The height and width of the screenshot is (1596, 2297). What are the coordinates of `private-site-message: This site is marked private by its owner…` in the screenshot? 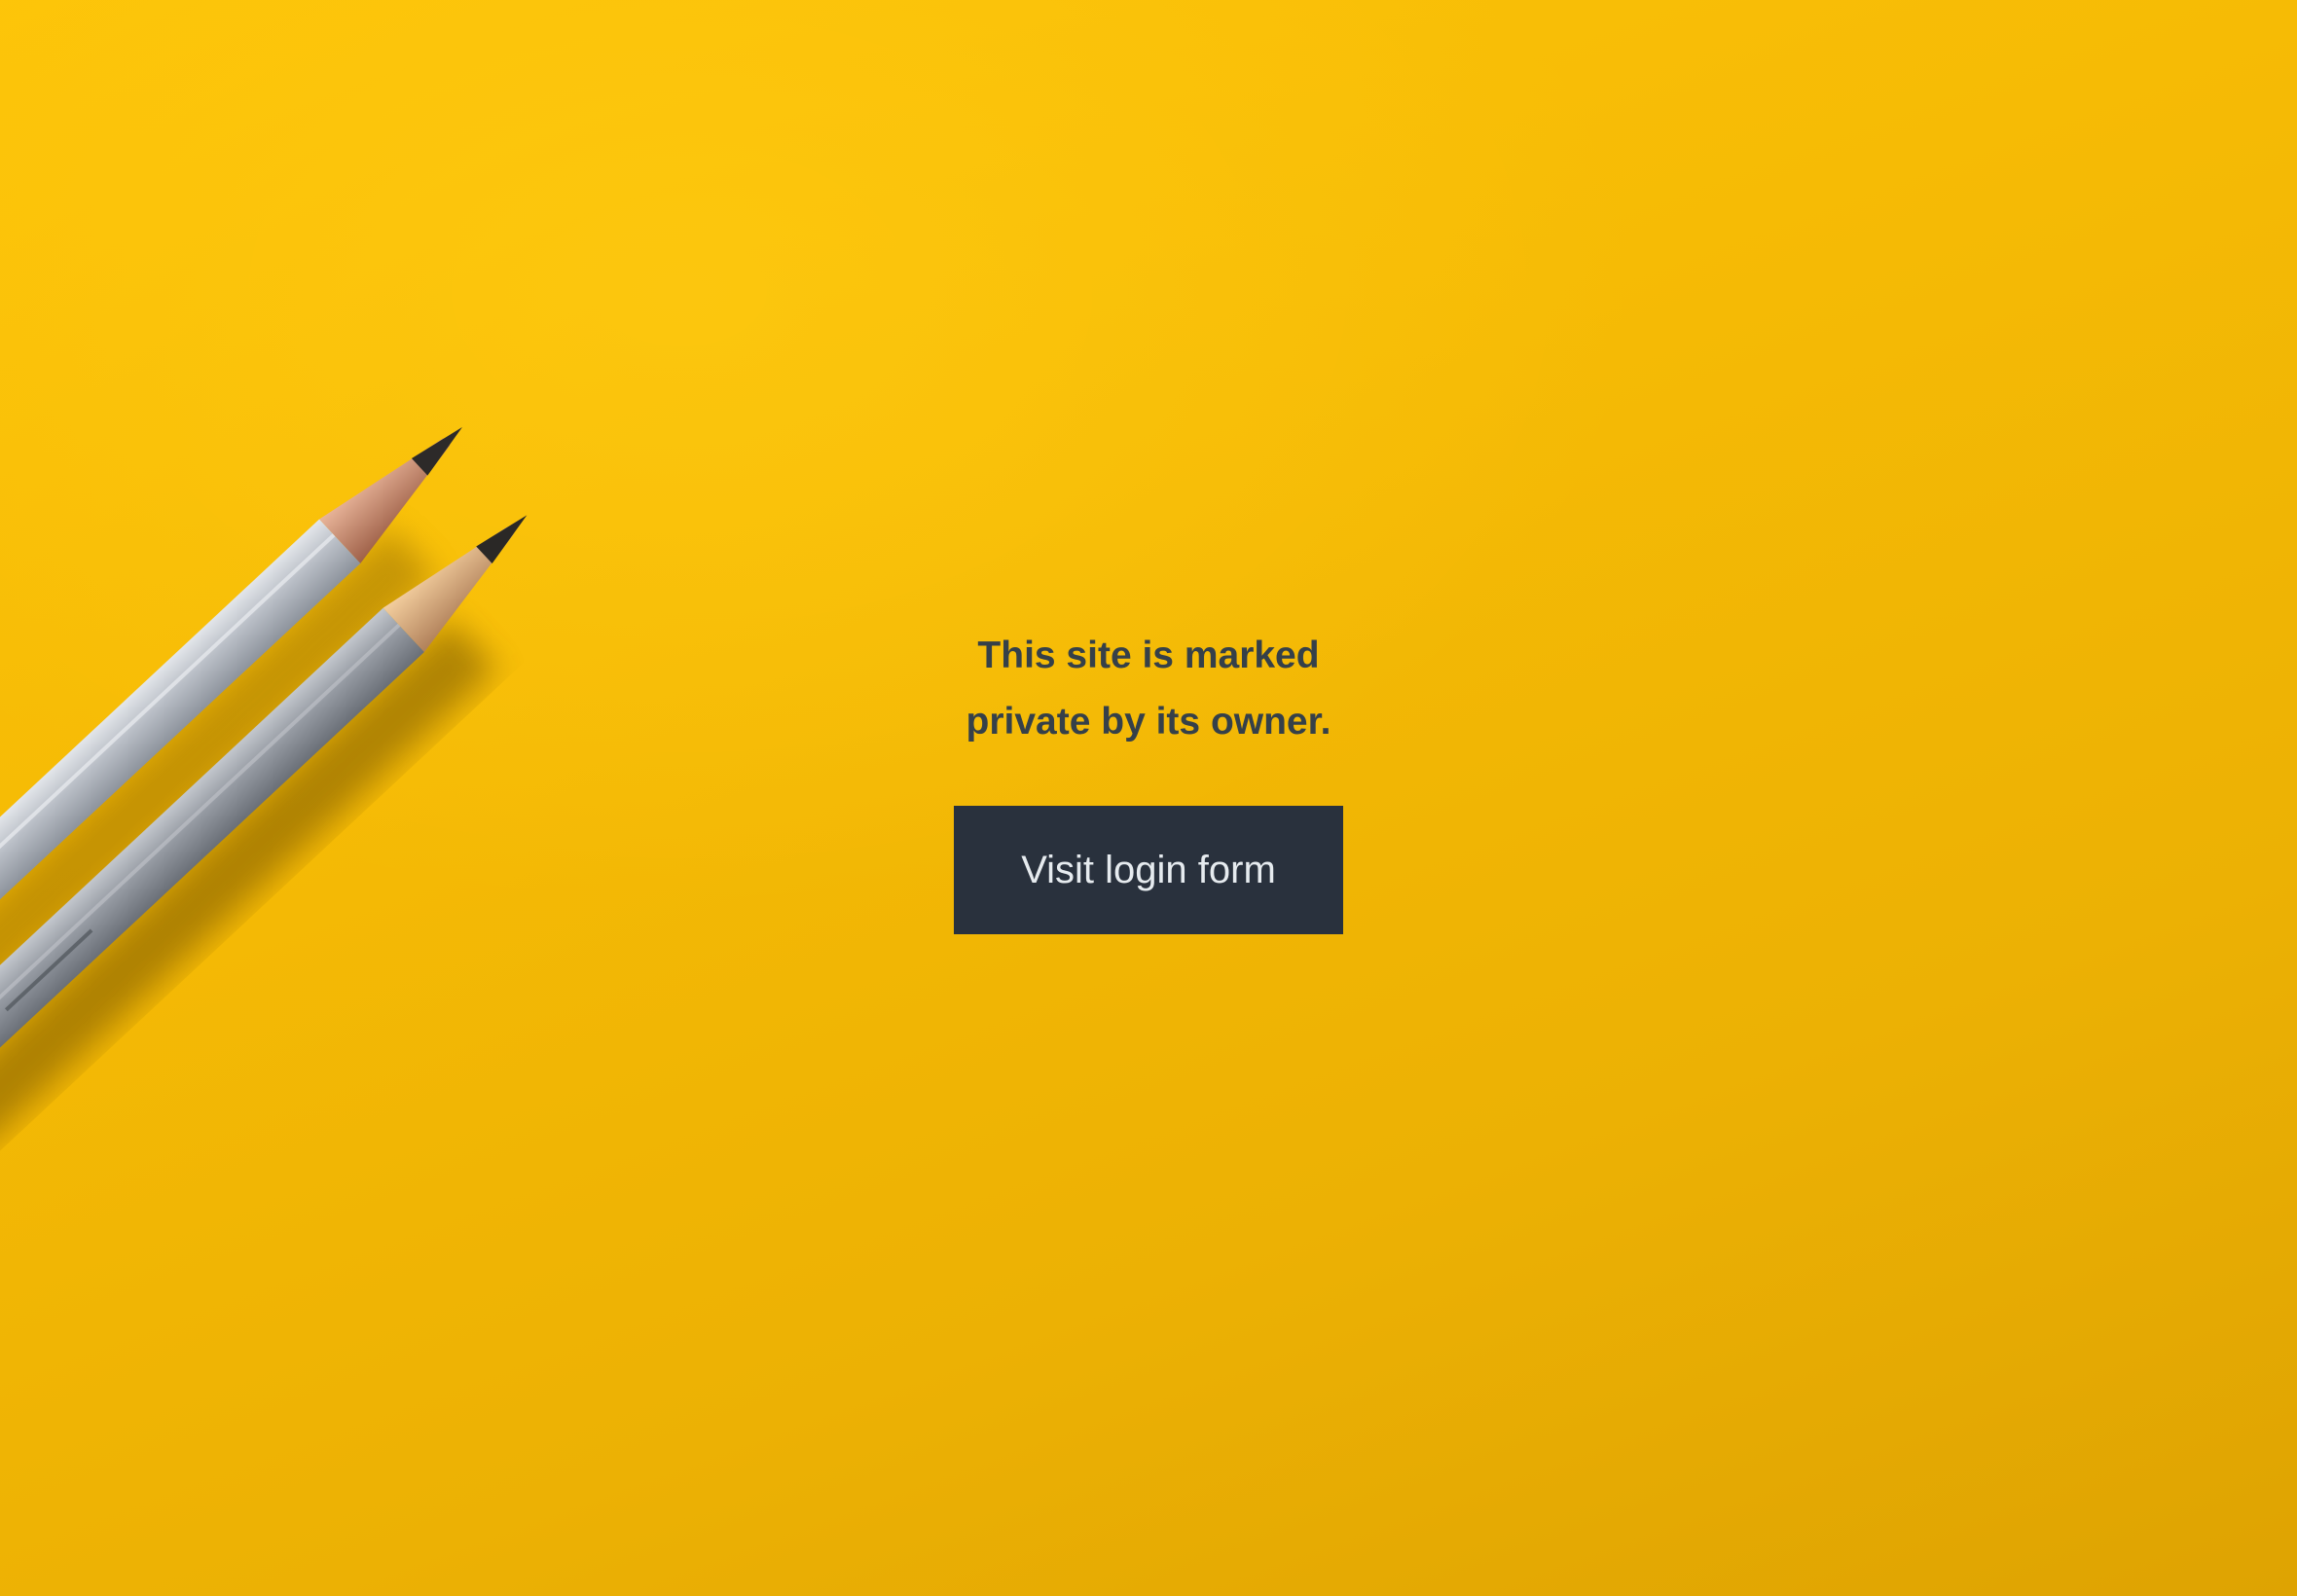 It's located at (1148, 689).